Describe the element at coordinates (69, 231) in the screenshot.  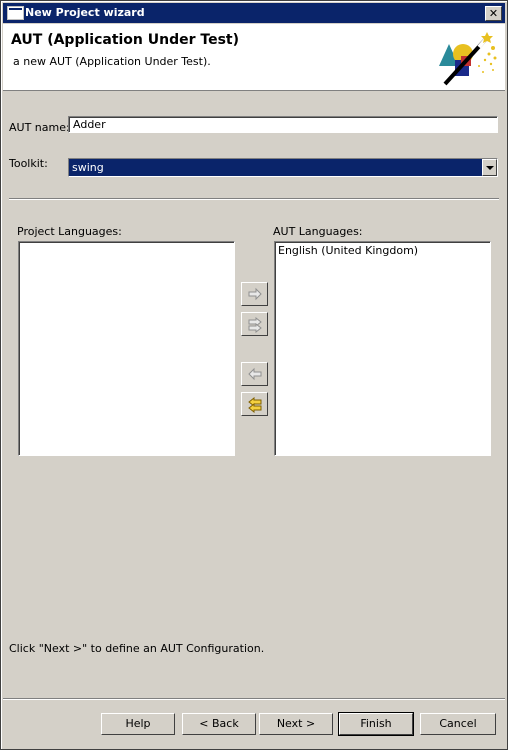
I see `project-languages-label: Project Languages:` at that location.